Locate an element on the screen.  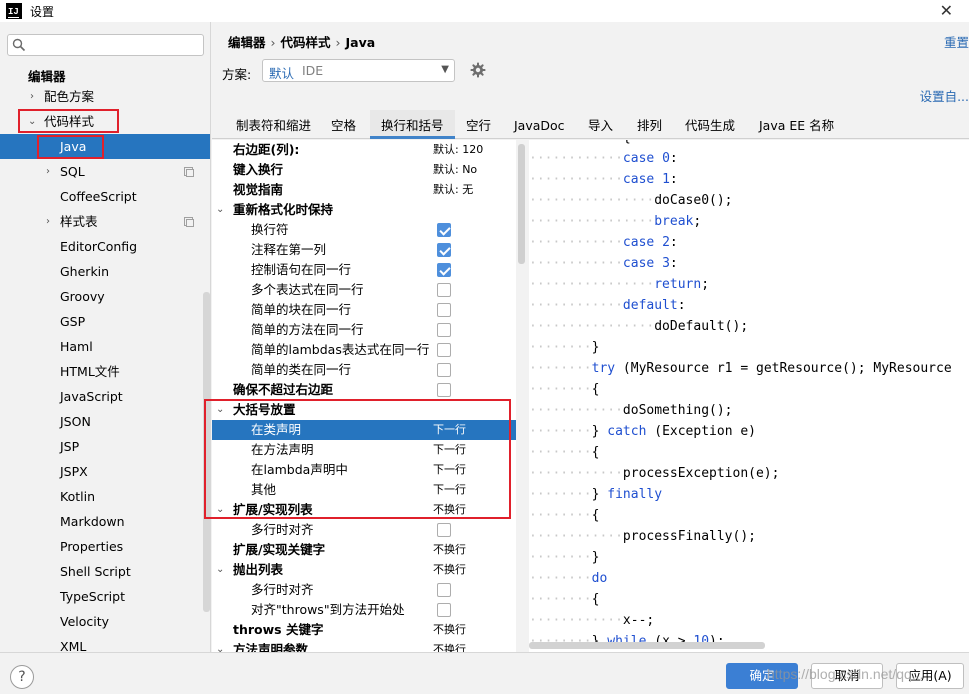
sidebar-item-shell-script: Shell Script is located at coordinates (105, 571).